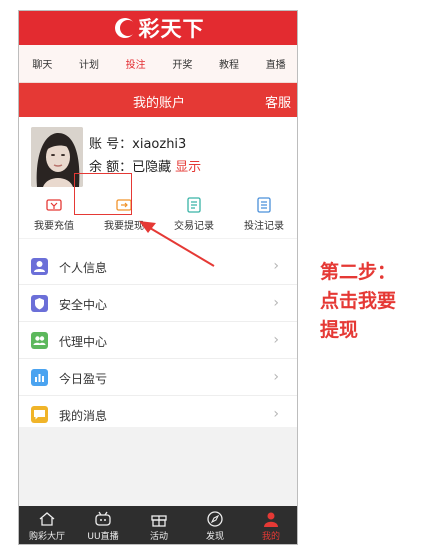  I want to click on transaction-record-icon, so click(194, 205).